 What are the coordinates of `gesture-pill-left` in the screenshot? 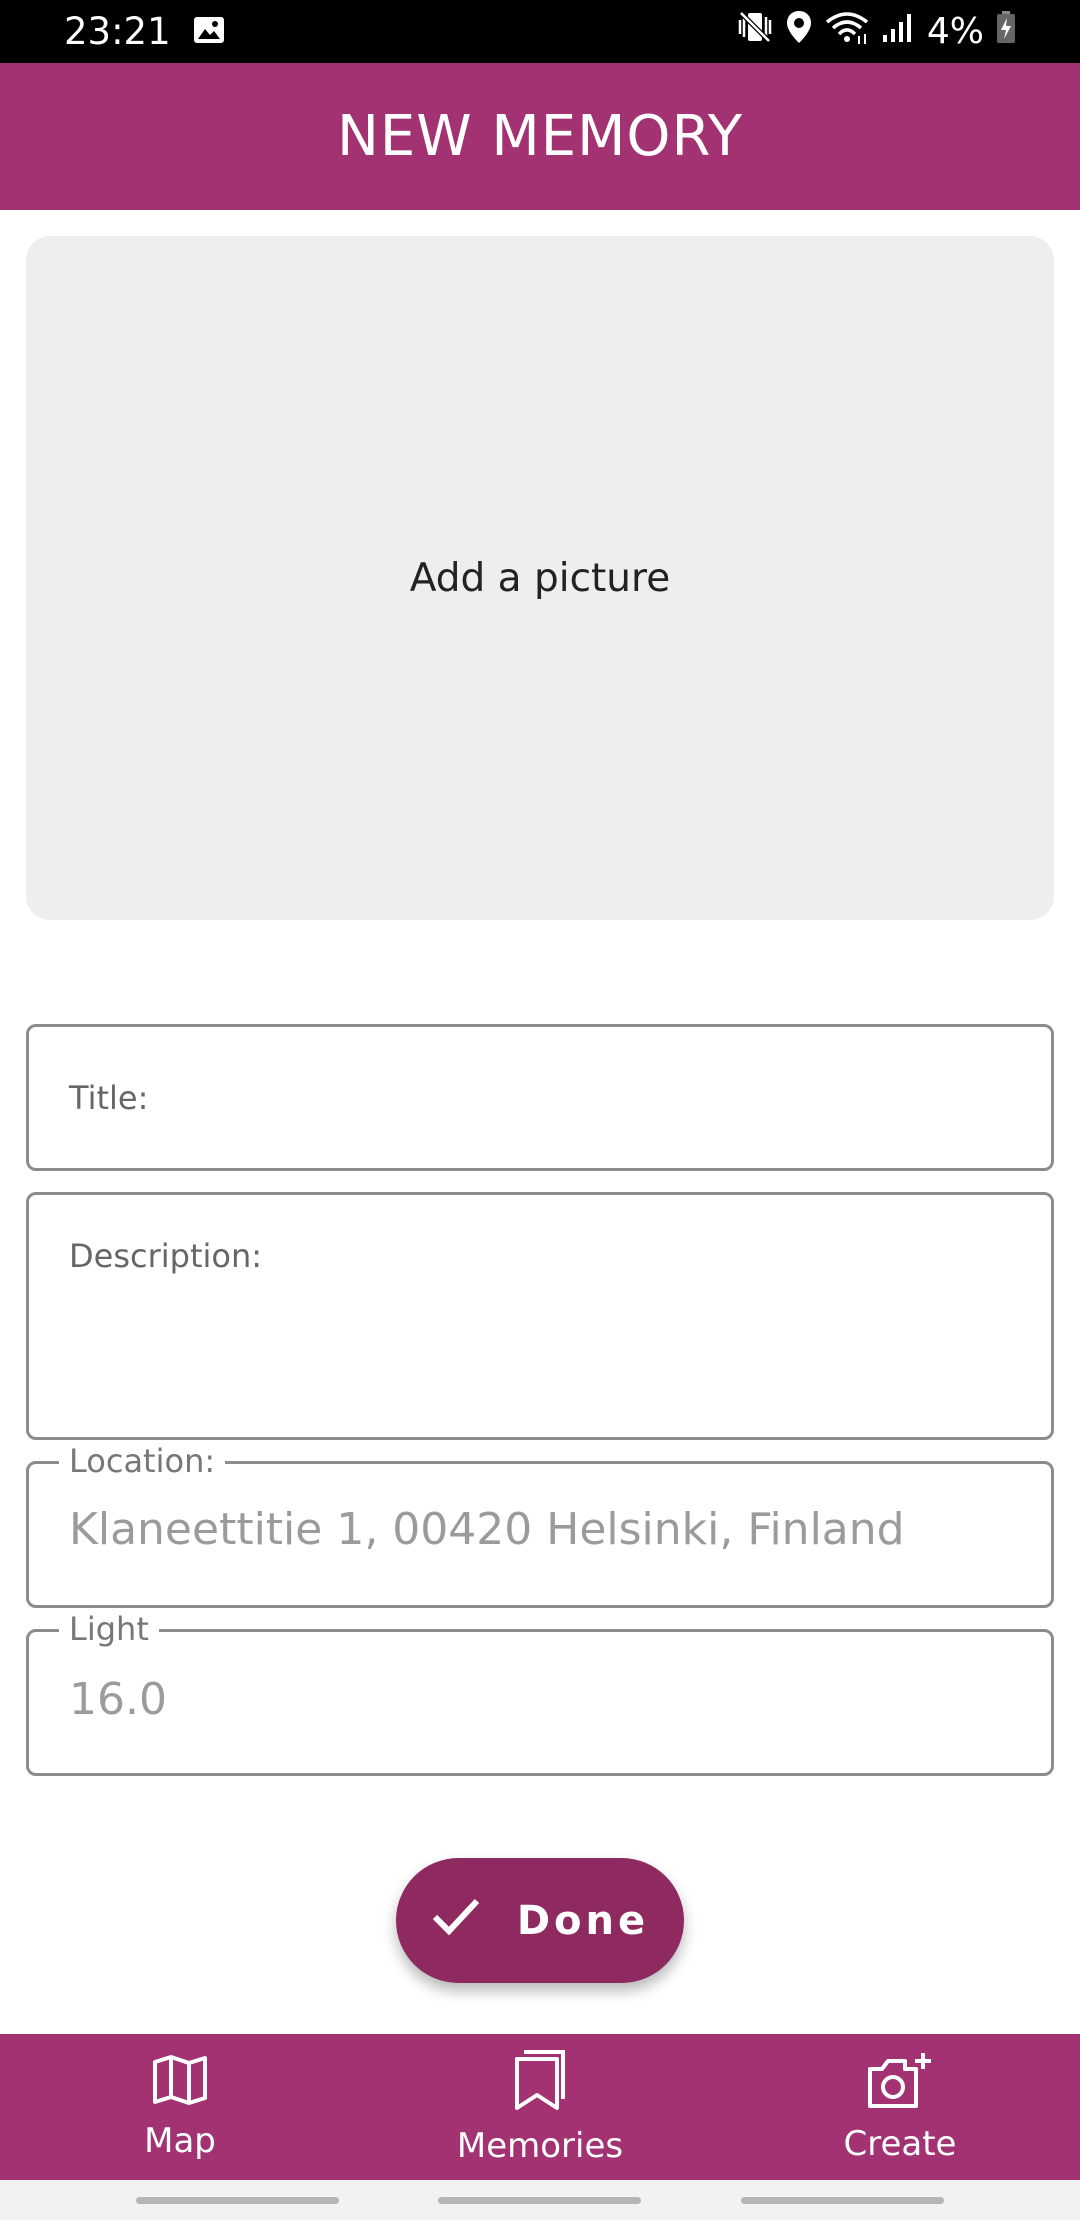 It's located at (237, 2200).